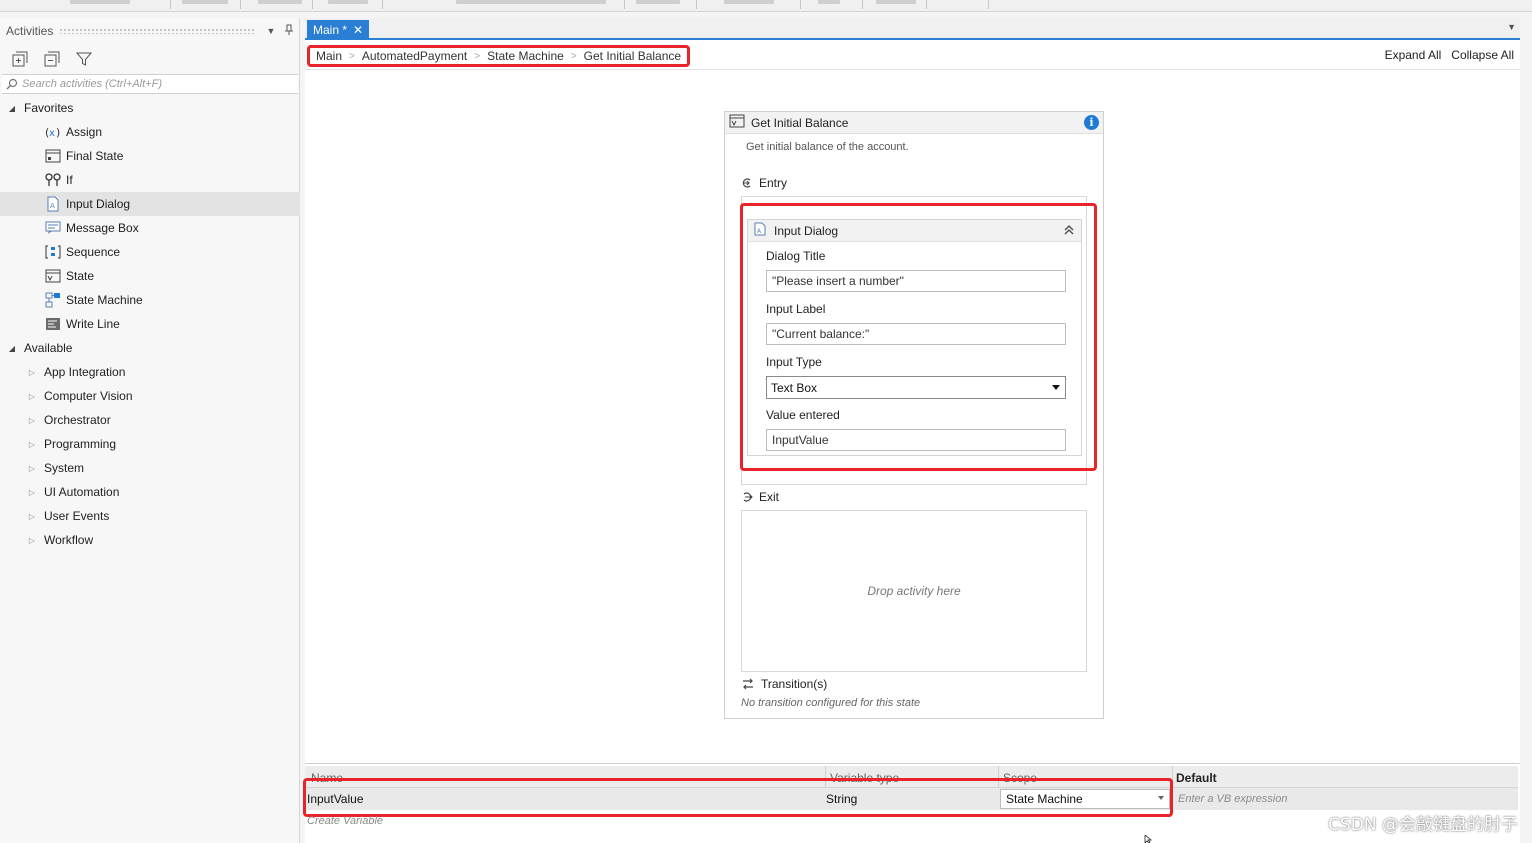  What do you see at coordinates (150, 468) in the screenshot?
I see `tree-category-system: ▷ System` at bounding box center [150, 468].